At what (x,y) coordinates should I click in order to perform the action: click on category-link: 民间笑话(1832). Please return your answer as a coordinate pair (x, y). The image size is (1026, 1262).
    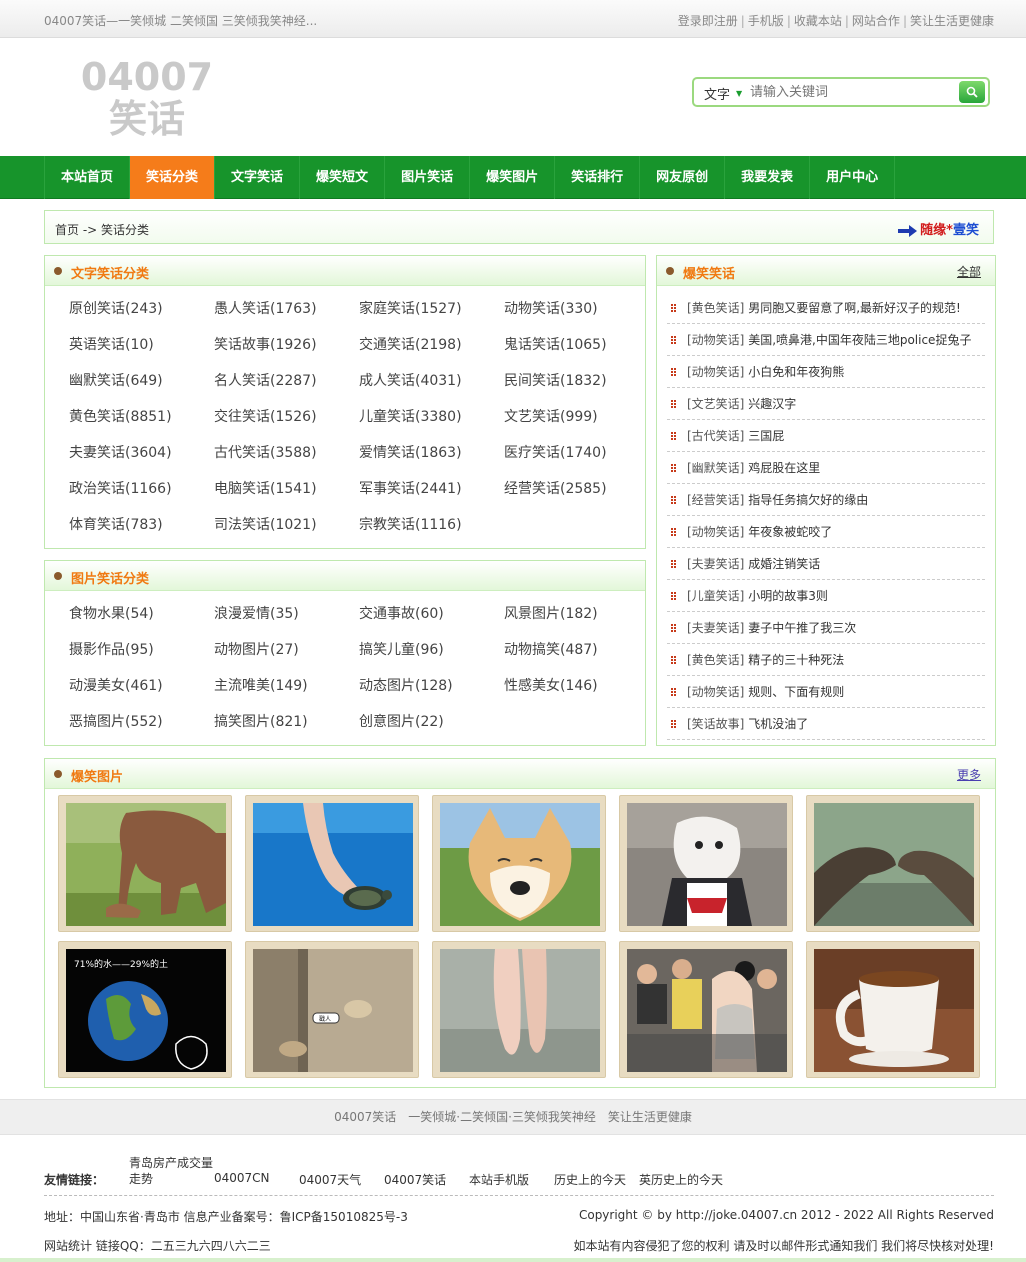
    Looking at the image, I should click on (576, 380).